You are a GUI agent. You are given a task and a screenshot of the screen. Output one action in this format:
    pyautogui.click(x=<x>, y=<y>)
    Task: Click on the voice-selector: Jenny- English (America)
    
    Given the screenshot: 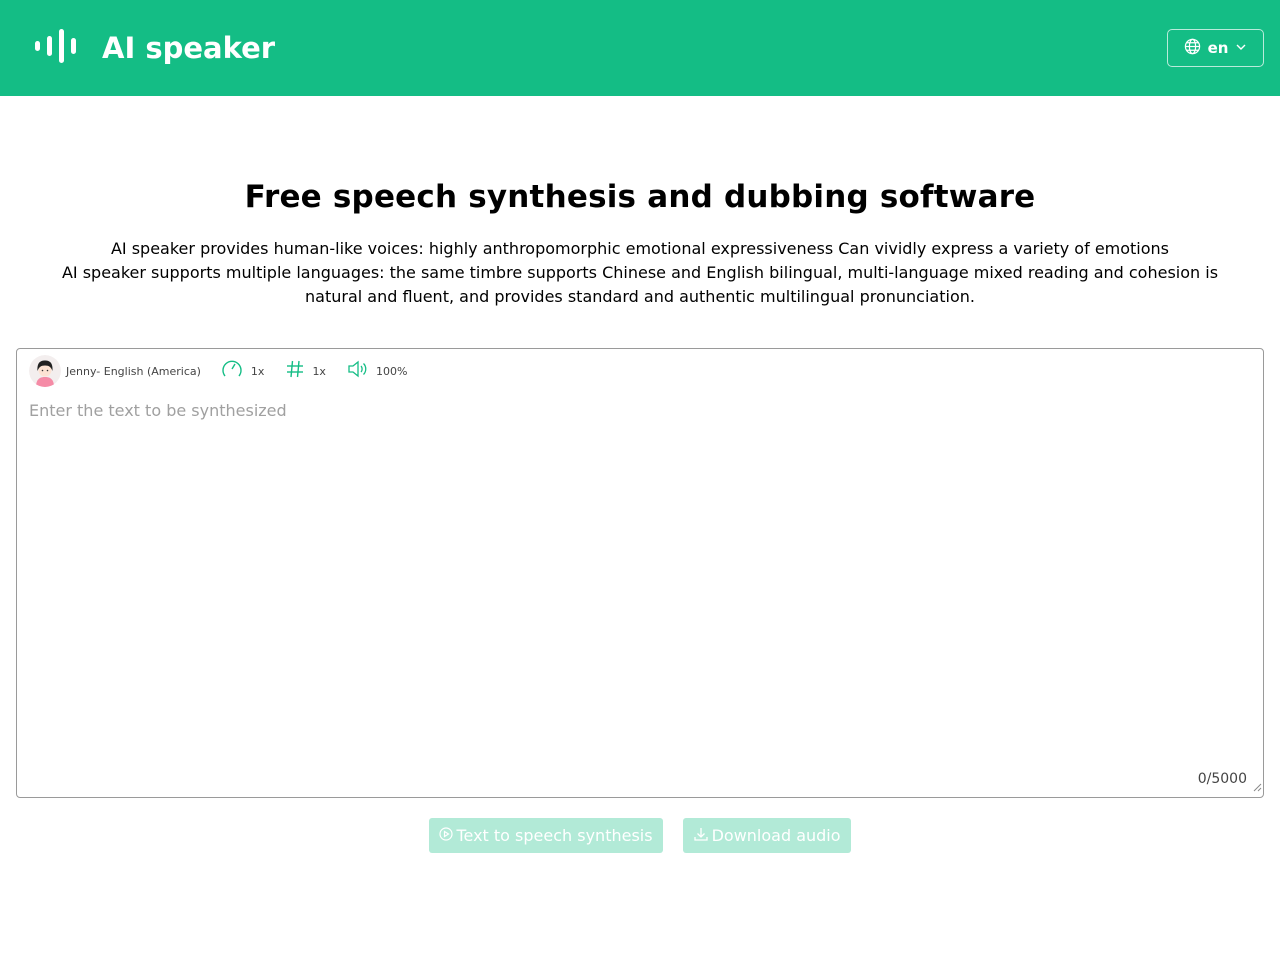 What is the action you would take?
    pyautogui.click(x=115, y=371)
    